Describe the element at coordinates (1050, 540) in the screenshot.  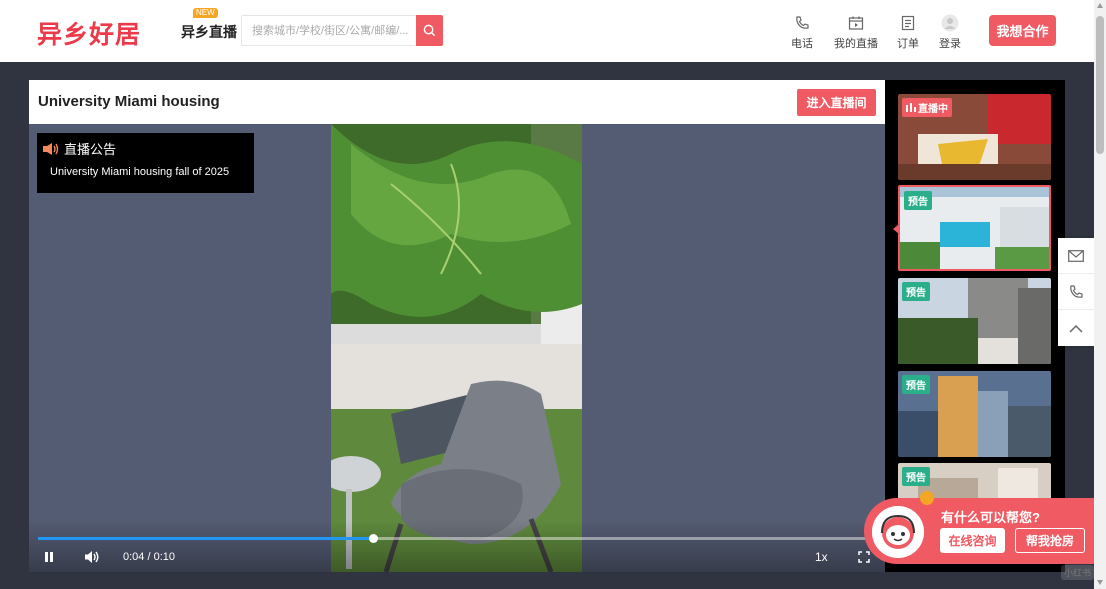
I see `grab-room-button: 帮我抢房` at that location.